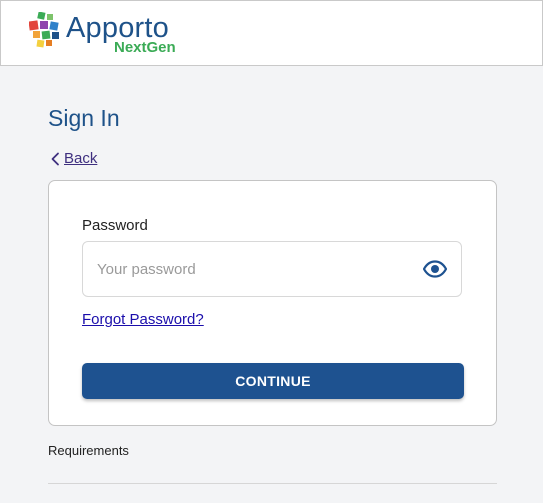  What do you see at coordinates (55, 159) in the screenshot?
I see `chevron-left-icon` at bounding box center [55, 159].